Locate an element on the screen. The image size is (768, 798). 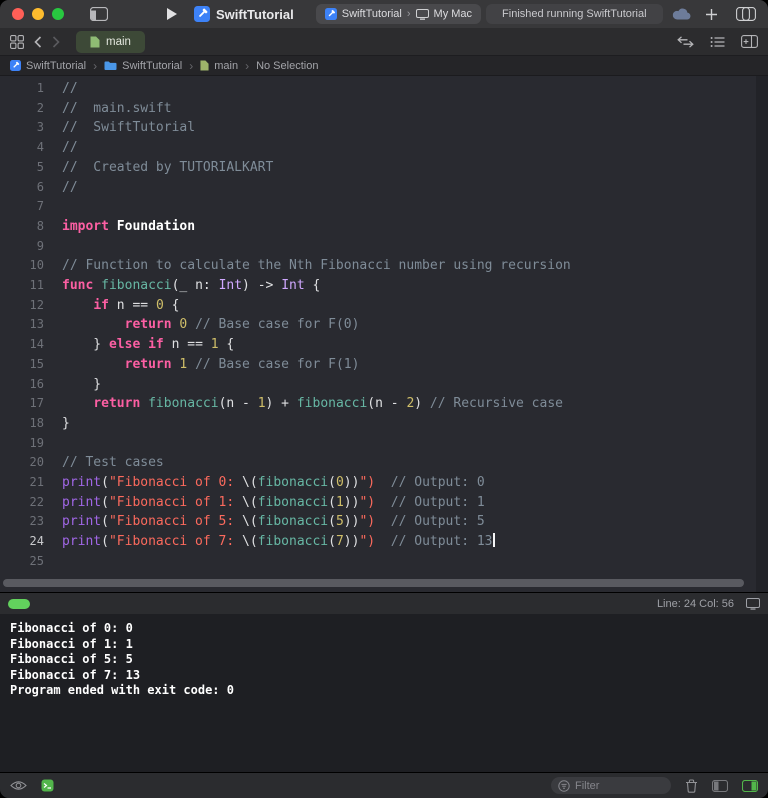
add-editor-icon is located at coordinates (749, 41).